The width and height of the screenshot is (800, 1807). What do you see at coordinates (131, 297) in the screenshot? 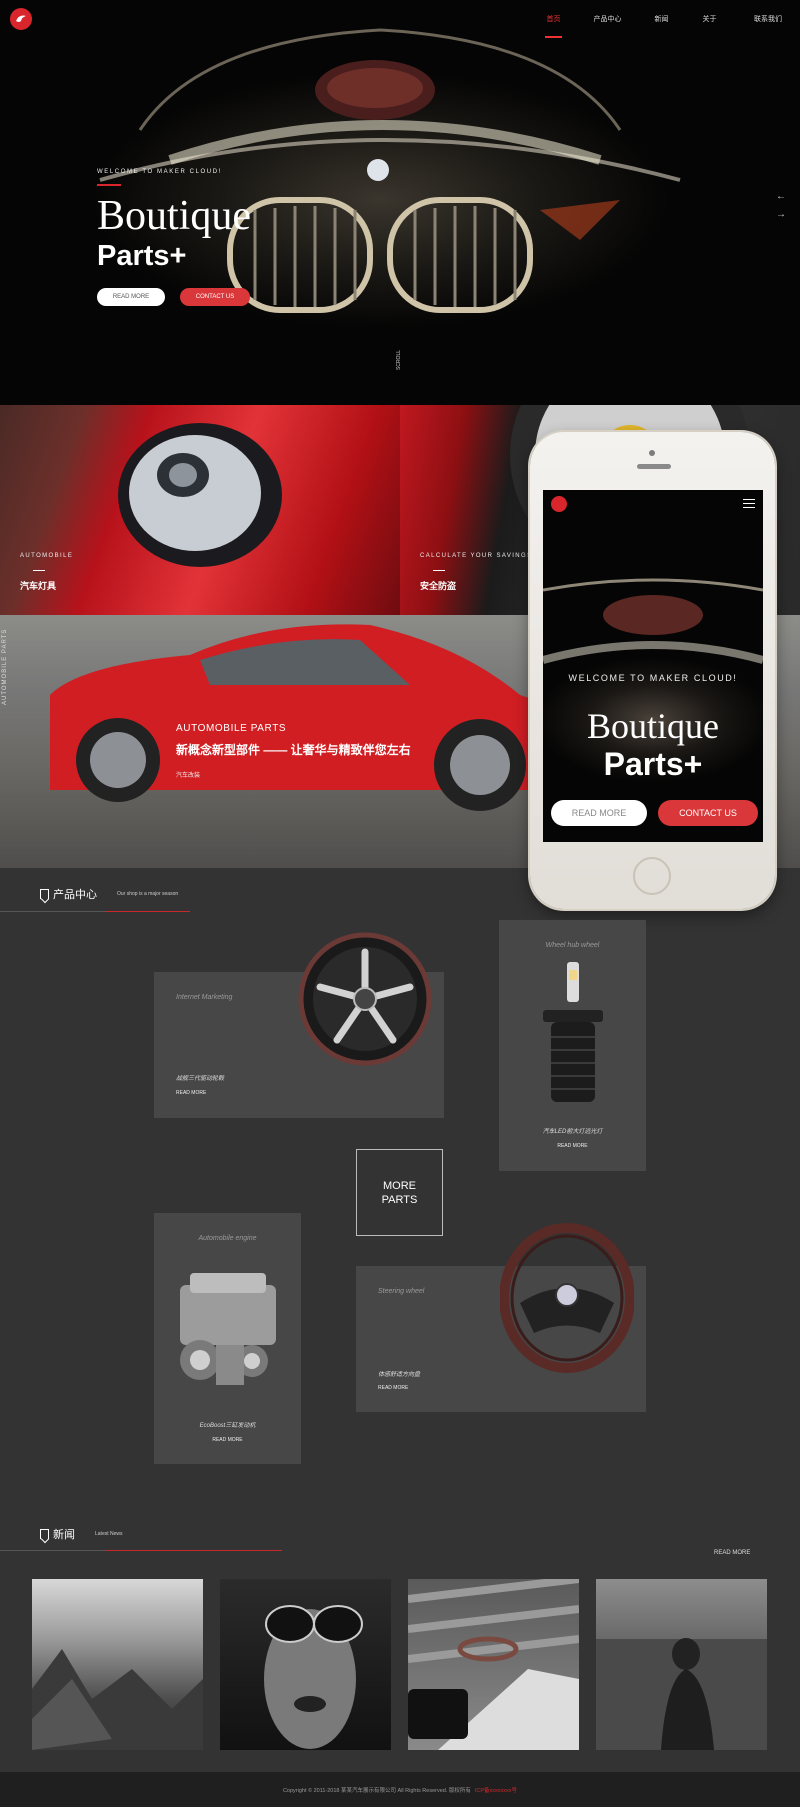
I see `read-more-button: READ MORE` at bounding box center [131, 297].